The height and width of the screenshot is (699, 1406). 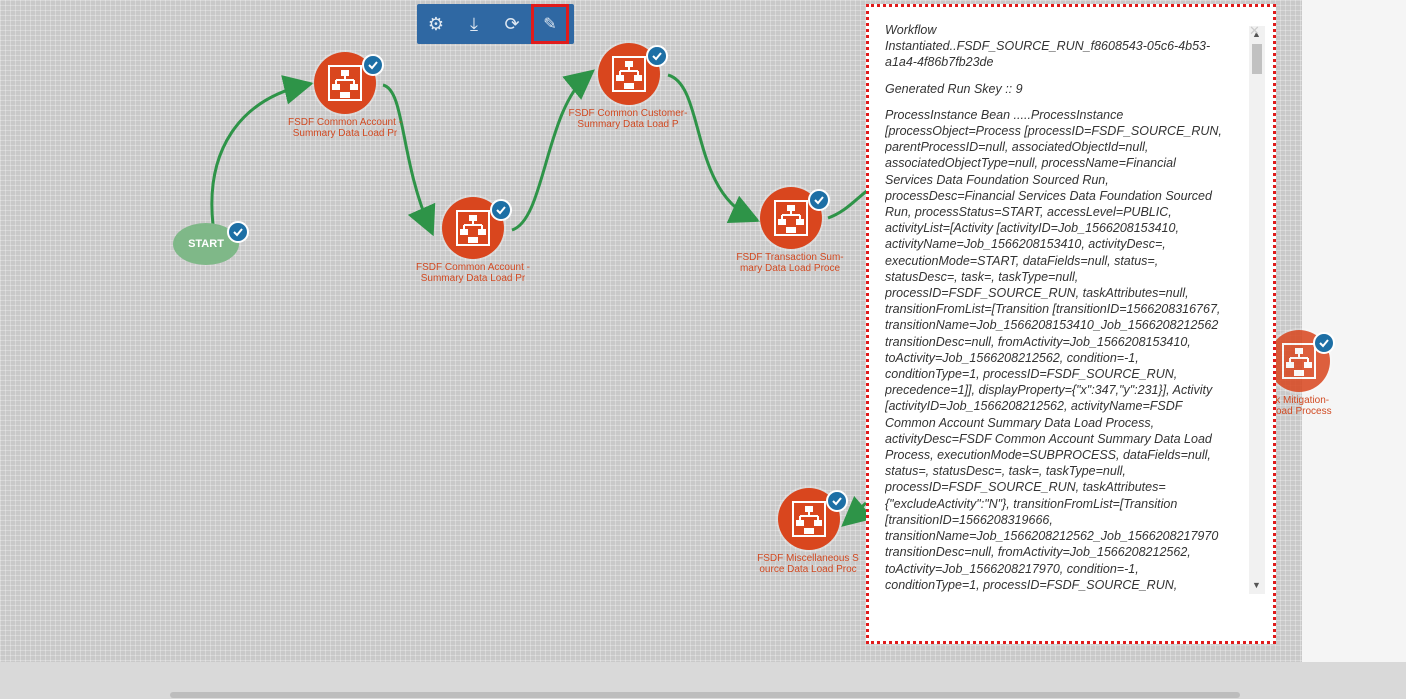 What do you see at coordinates (1354, 331) in the screenshot?
I see `right-blank-area` at bounding box center [1354, 331].